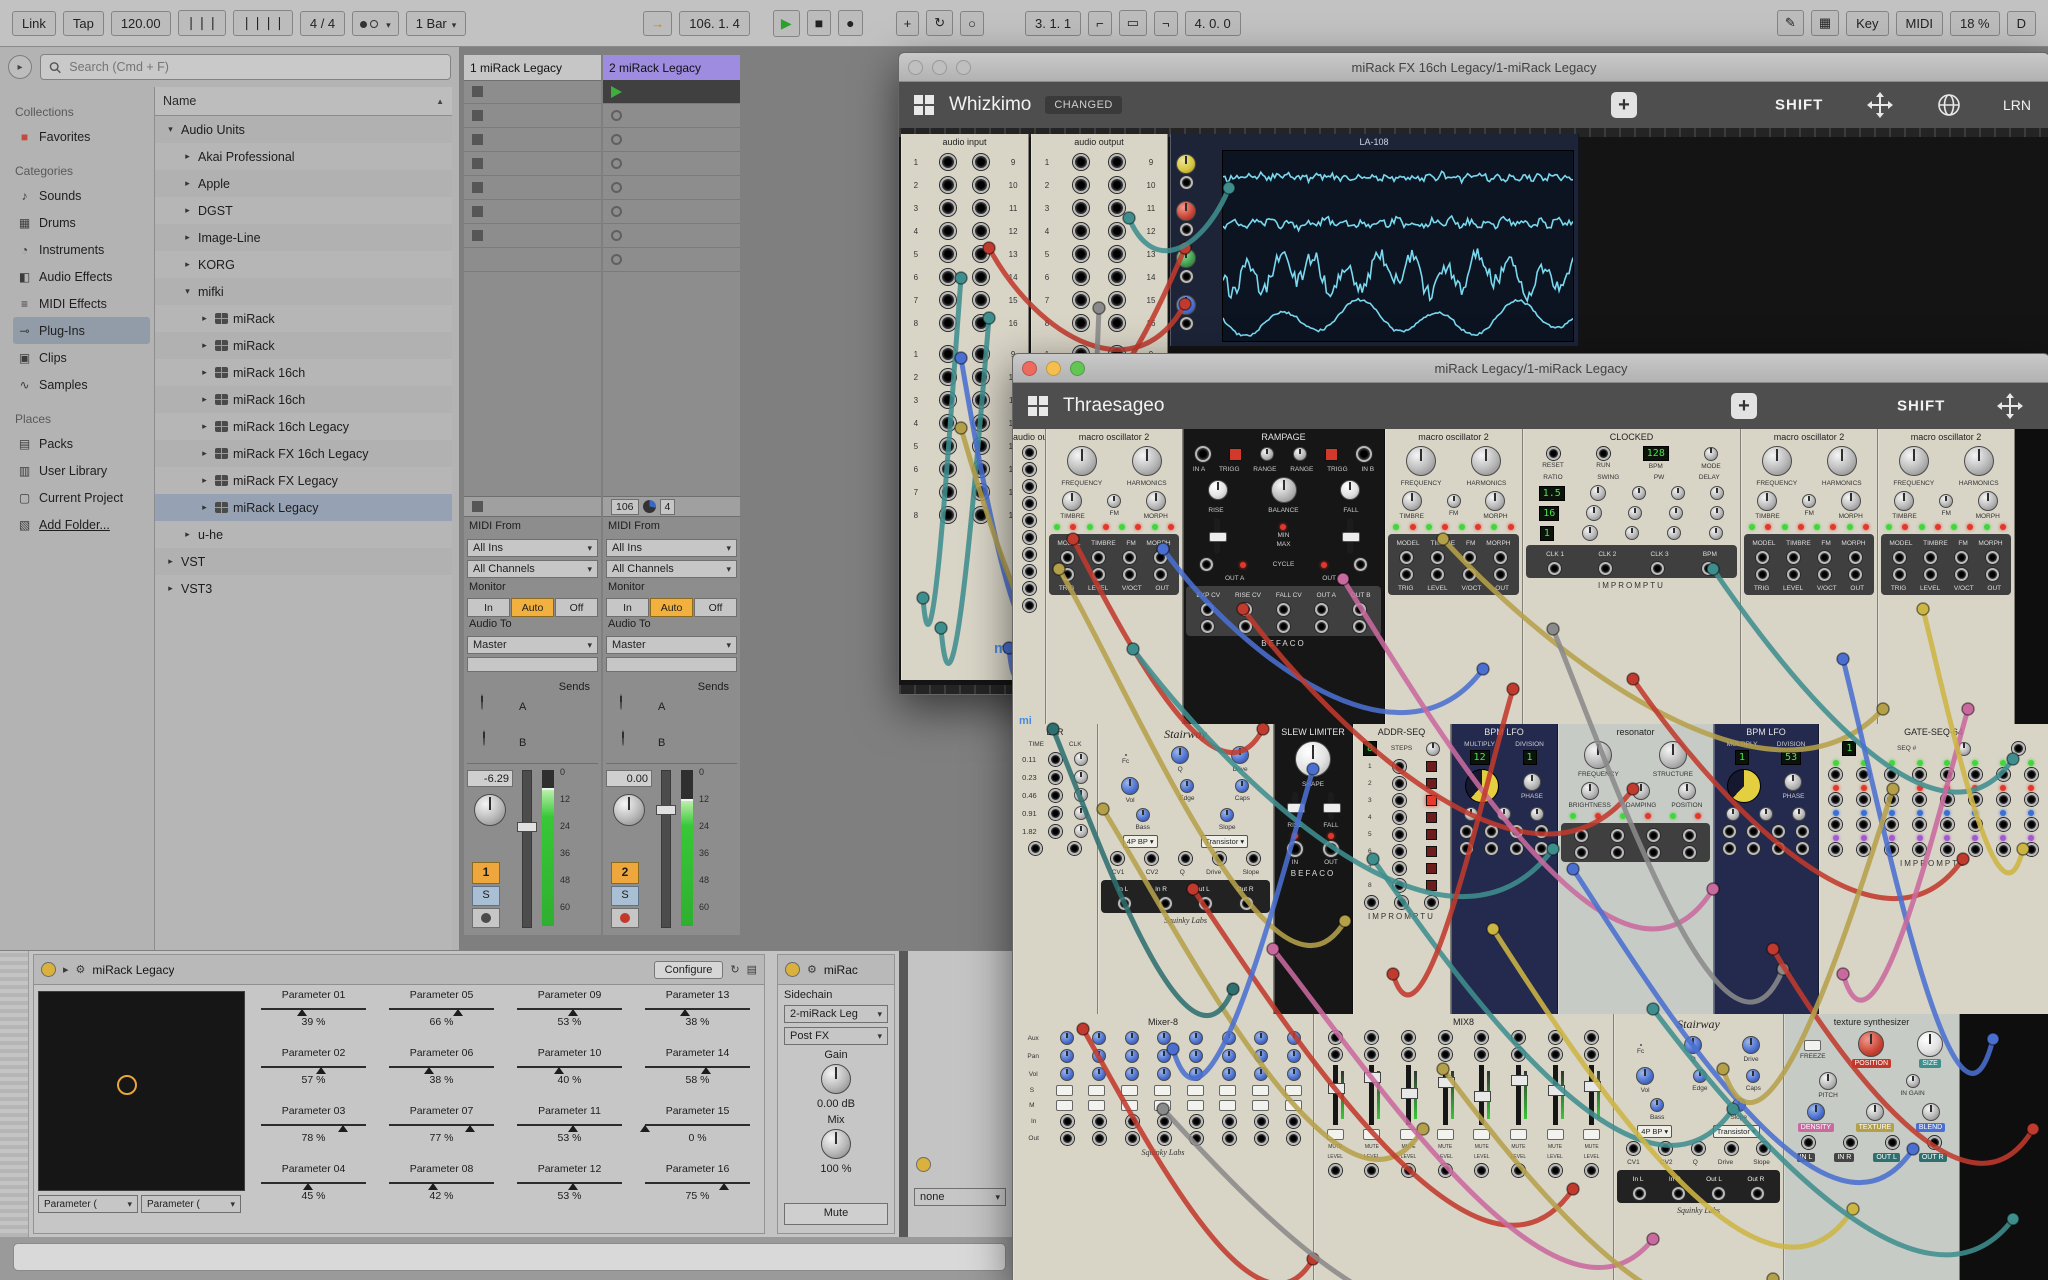 The width and height of the screenshot is (2048, 1280). I want to click on mix-knob, so click(836, 1144).